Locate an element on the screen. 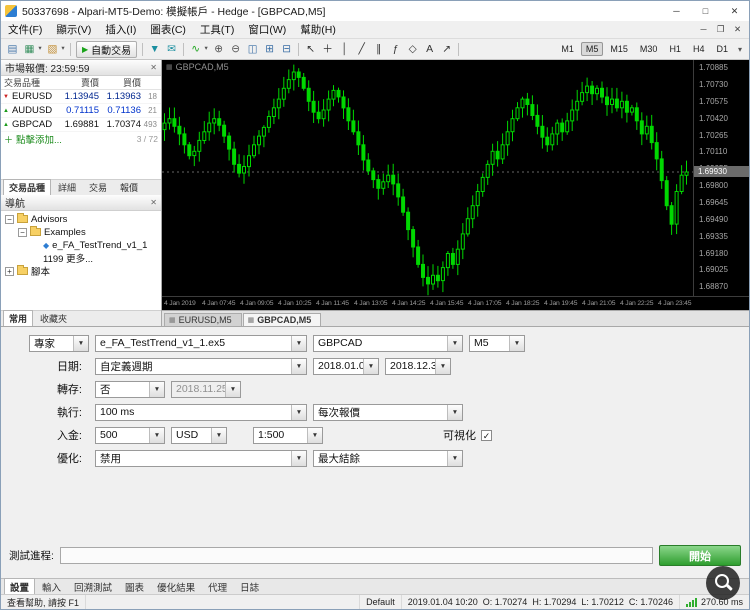 This screenshot has width=750, height=610. market-watch-row: ▼ EURUSD 1.13945 1.13963 18 is located at coordinates (81, 97).